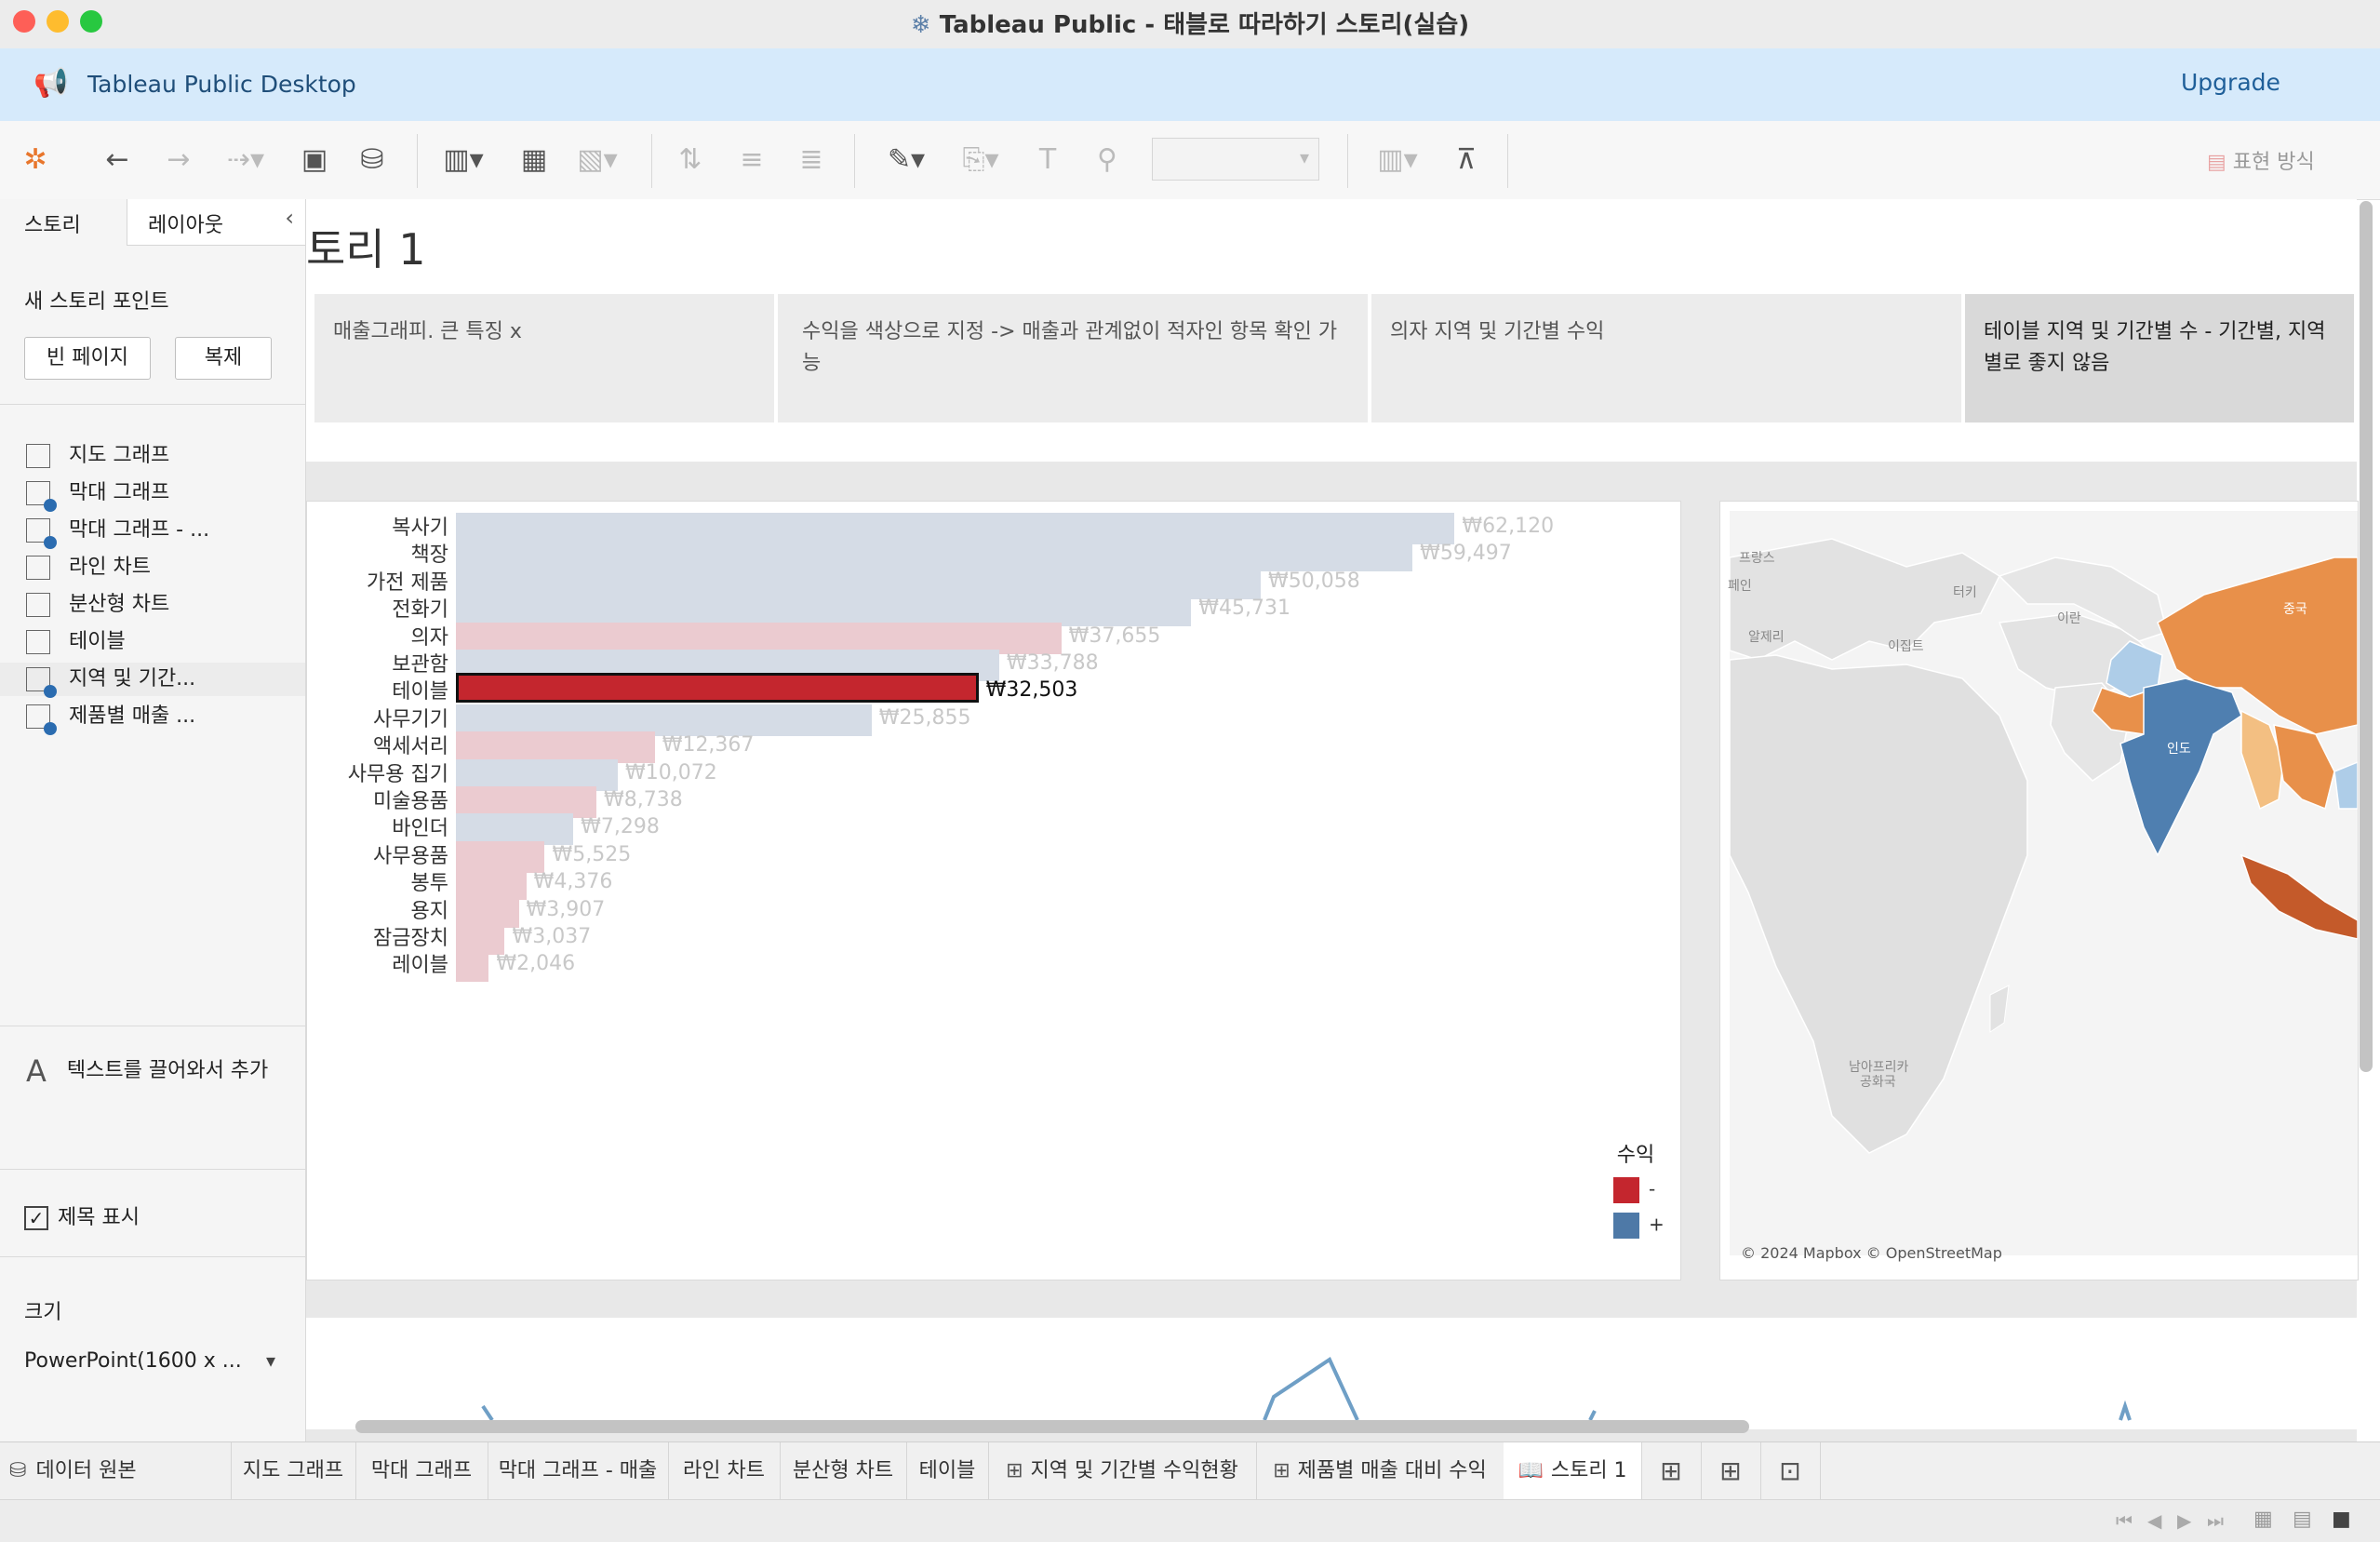 Image resolution: width=2380 pixels, height=1542 pixels. Describe the element at coordinates (82, 1215) in the screenshot. I see `show-title-checkbox: ✓ 제목 표시` at that location.